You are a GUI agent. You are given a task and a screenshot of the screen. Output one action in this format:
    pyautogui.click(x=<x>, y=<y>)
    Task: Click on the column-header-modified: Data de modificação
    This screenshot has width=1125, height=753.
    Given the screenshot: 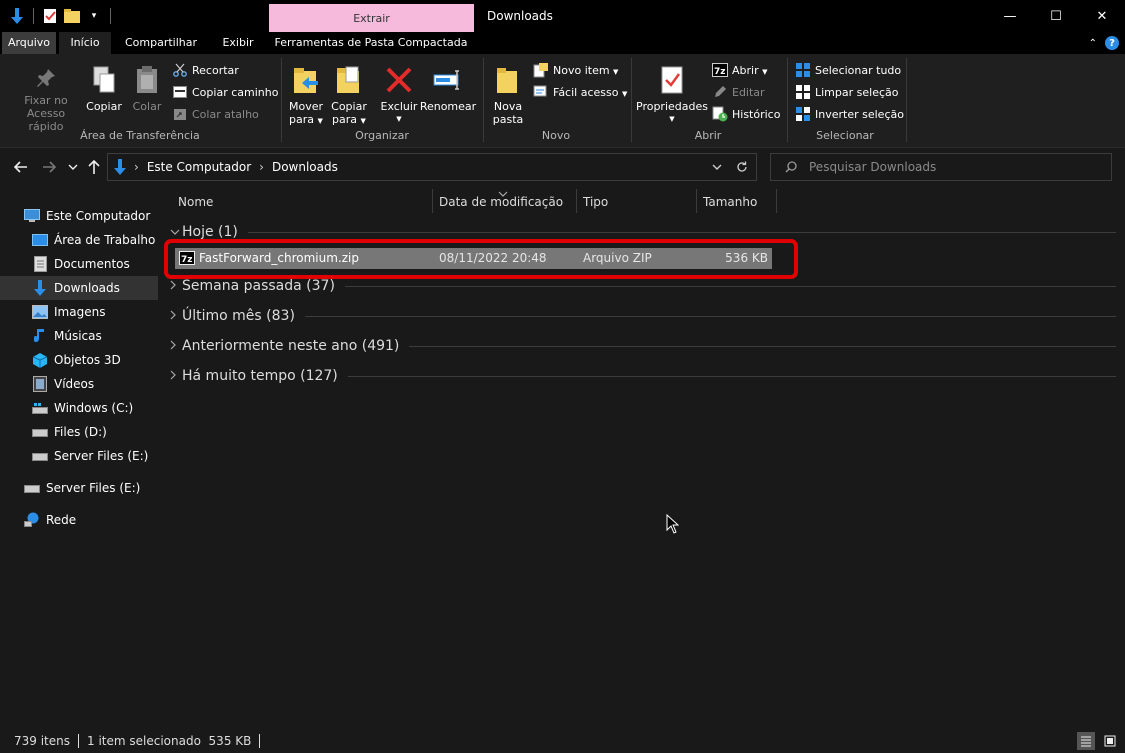 What is the action you would take?
    pyautogui.click(x=501, y=203)
    